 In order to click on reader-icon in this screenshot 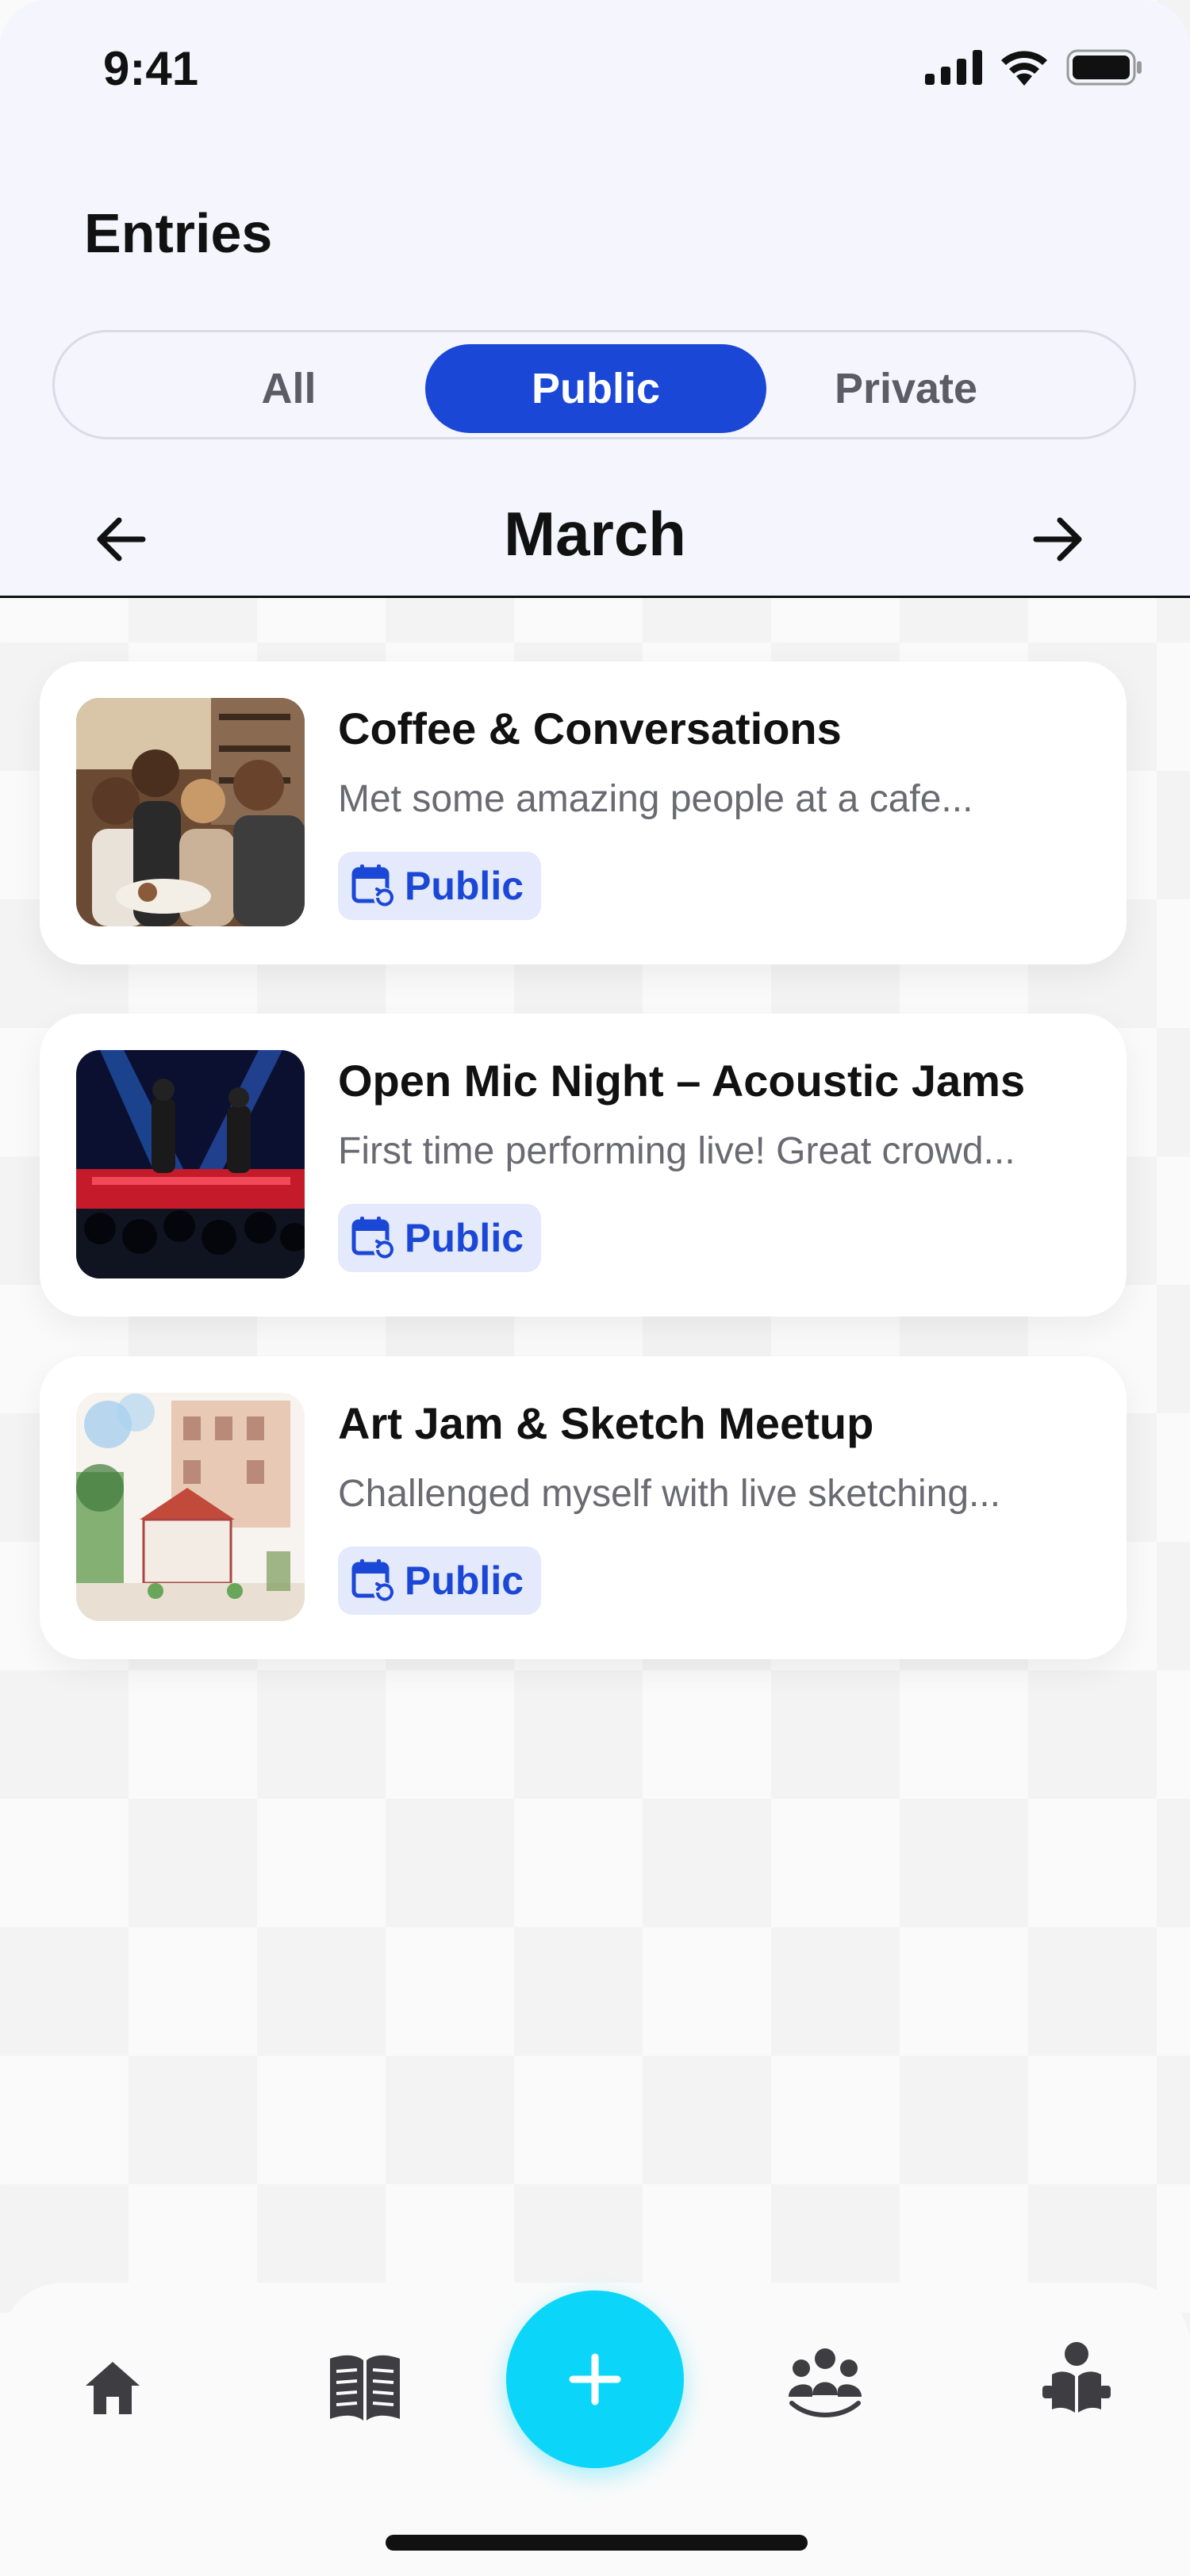, I will do `click(1076, 2379)`.